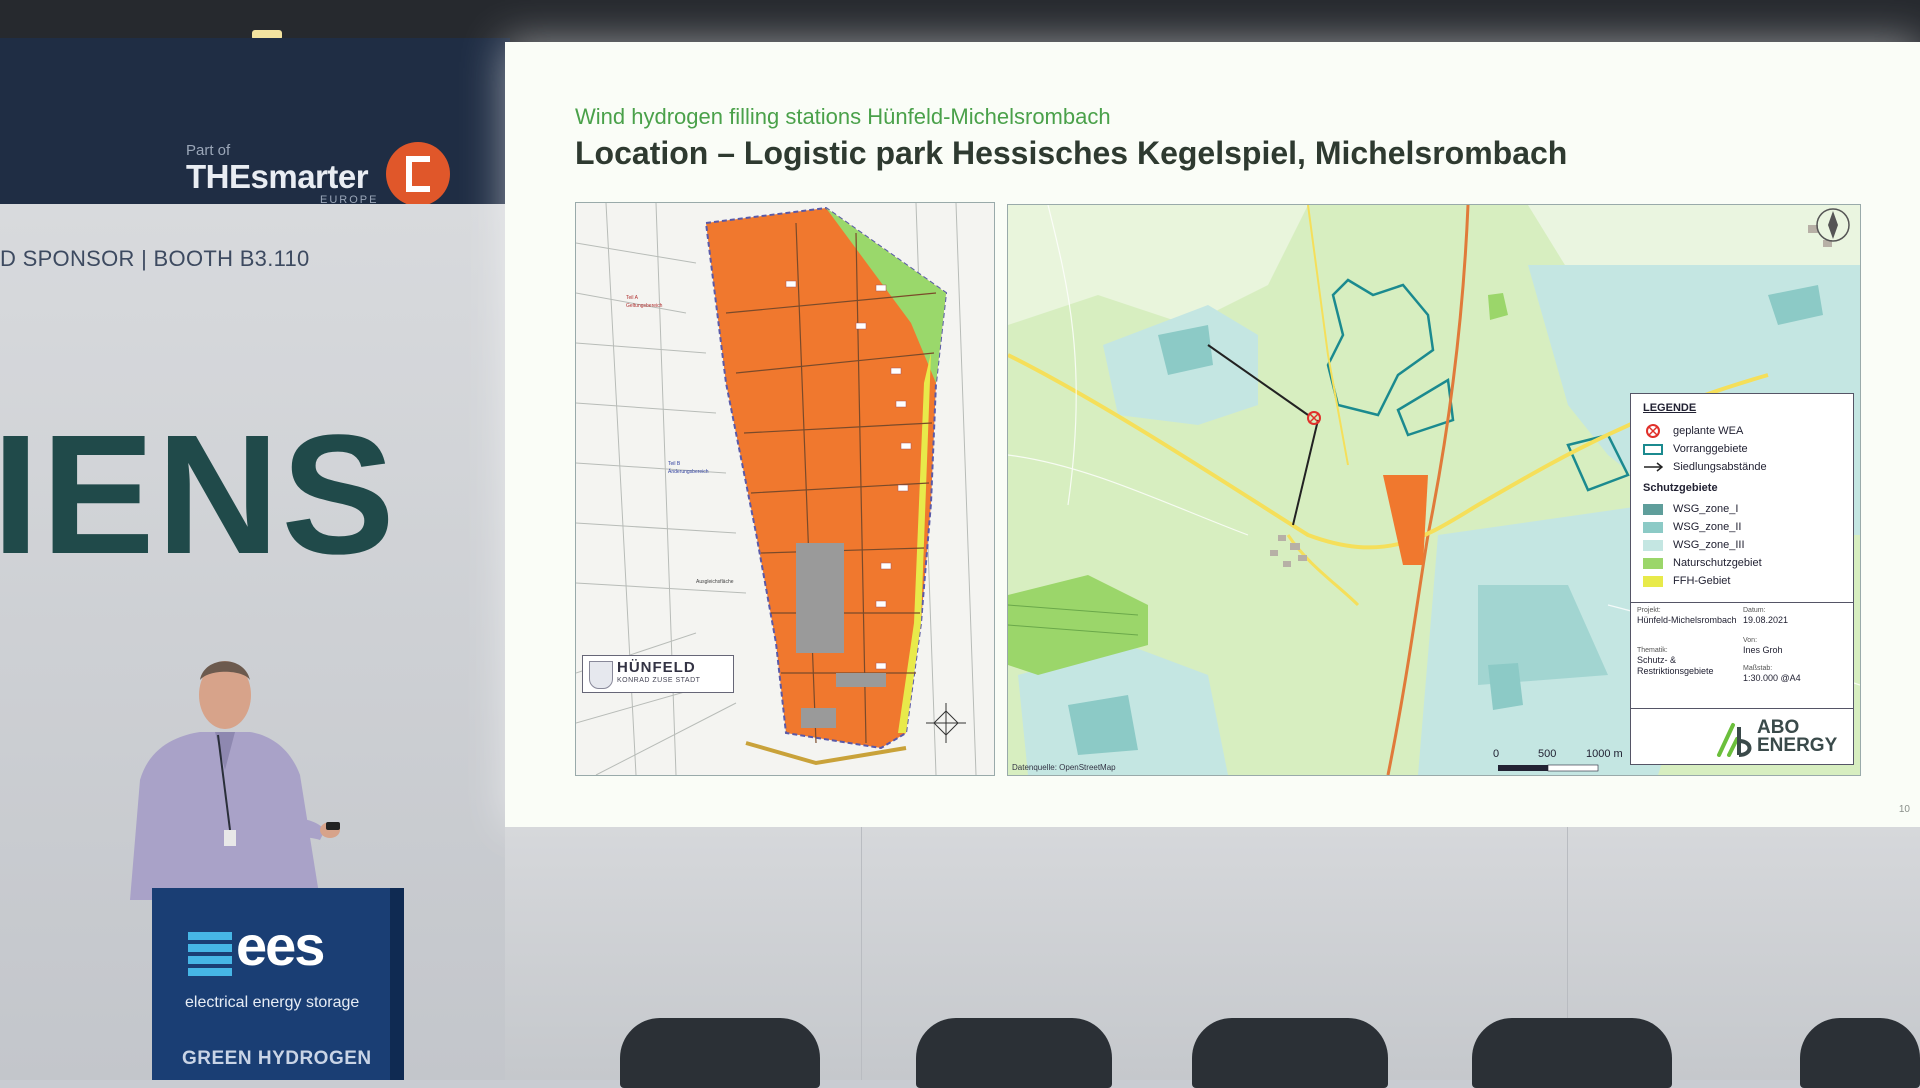  Describe the element at coordinates (255, 122) in the screenshot. I see `sponsor-banner-top: Part of THEsmarter EUROPE` at that location.